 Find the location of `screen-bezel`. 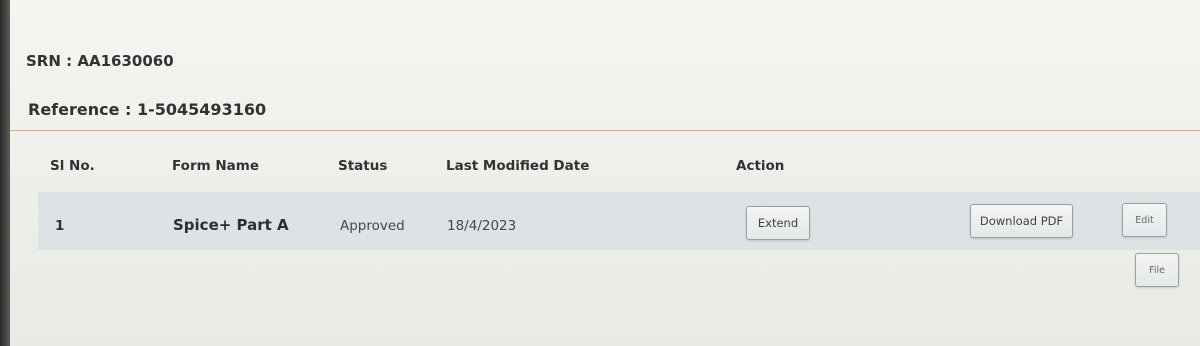

screen-bezel is located at coordinates (5, 173).